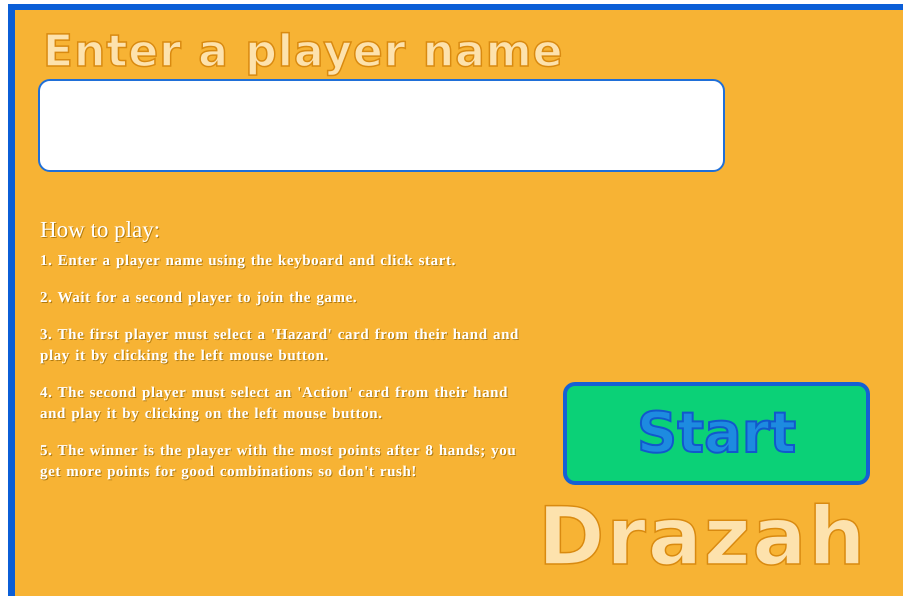 The height and width of the screenshot is (602, 903). Describe the element at coordinates (703, 537) in the screenshot. I see `game-logo: Drazah` at that location.